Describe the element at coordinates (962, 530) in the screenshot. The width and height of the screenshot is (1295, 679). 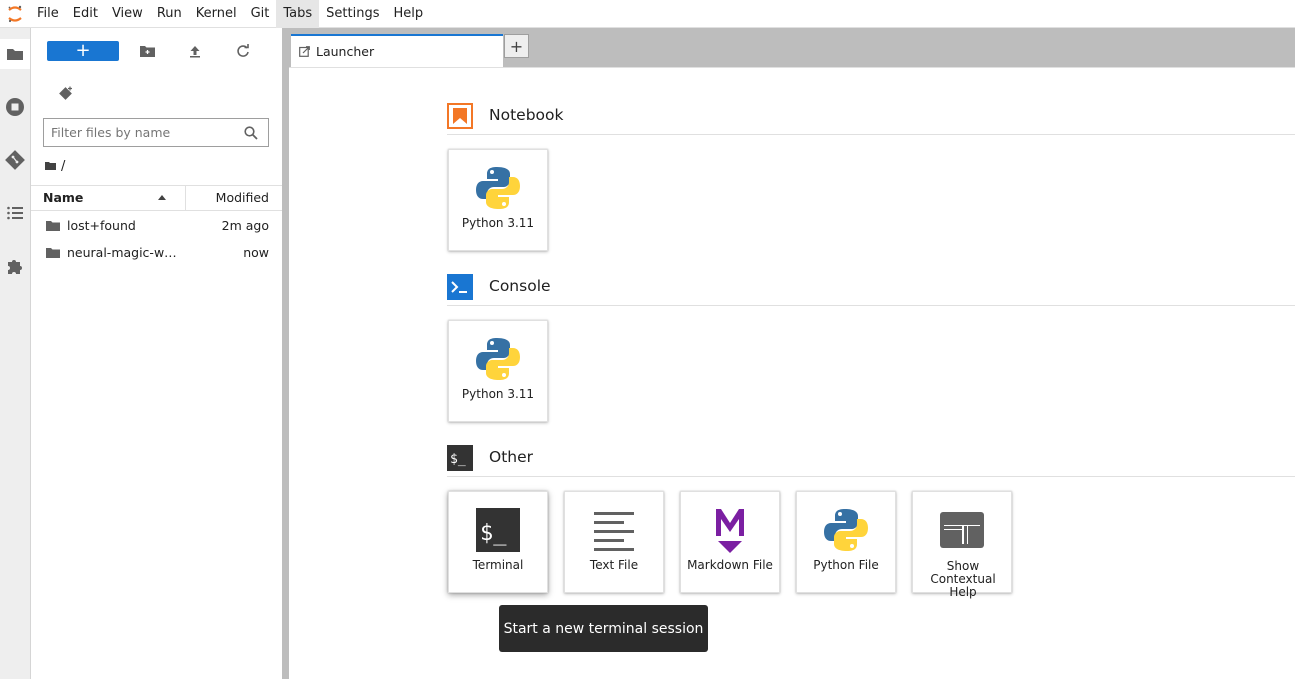
I see `contextual-help-icon` at that location.